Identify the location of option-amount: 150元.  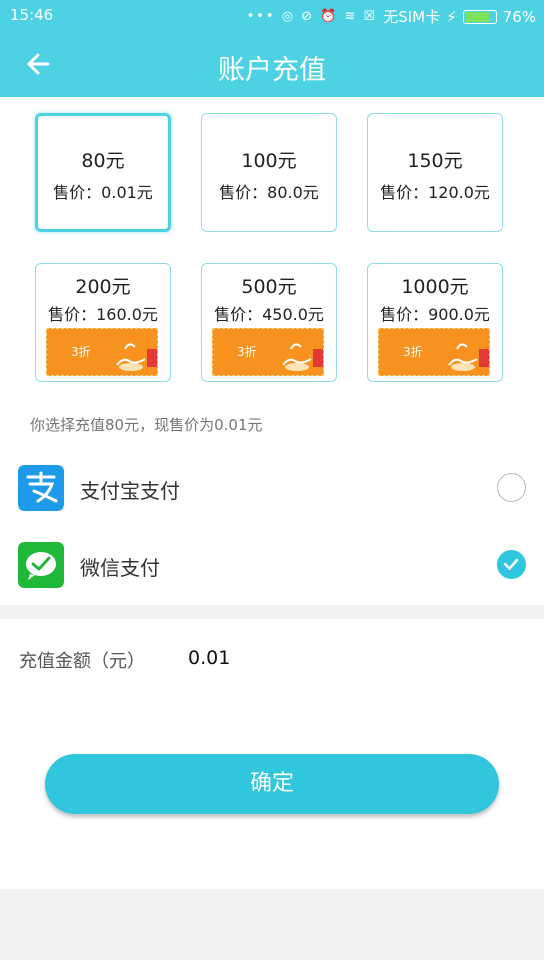
(435, 161).